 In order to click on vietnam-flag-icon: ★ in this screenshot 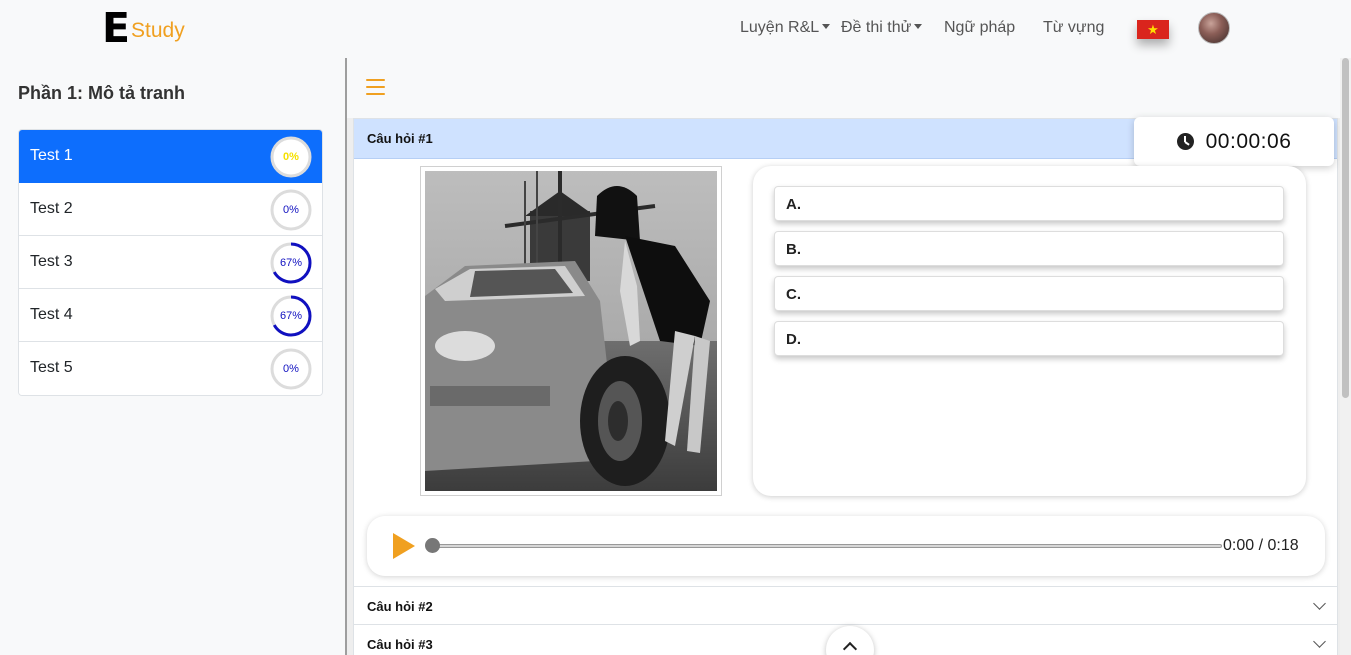, I will do `click(1153, 29)`.